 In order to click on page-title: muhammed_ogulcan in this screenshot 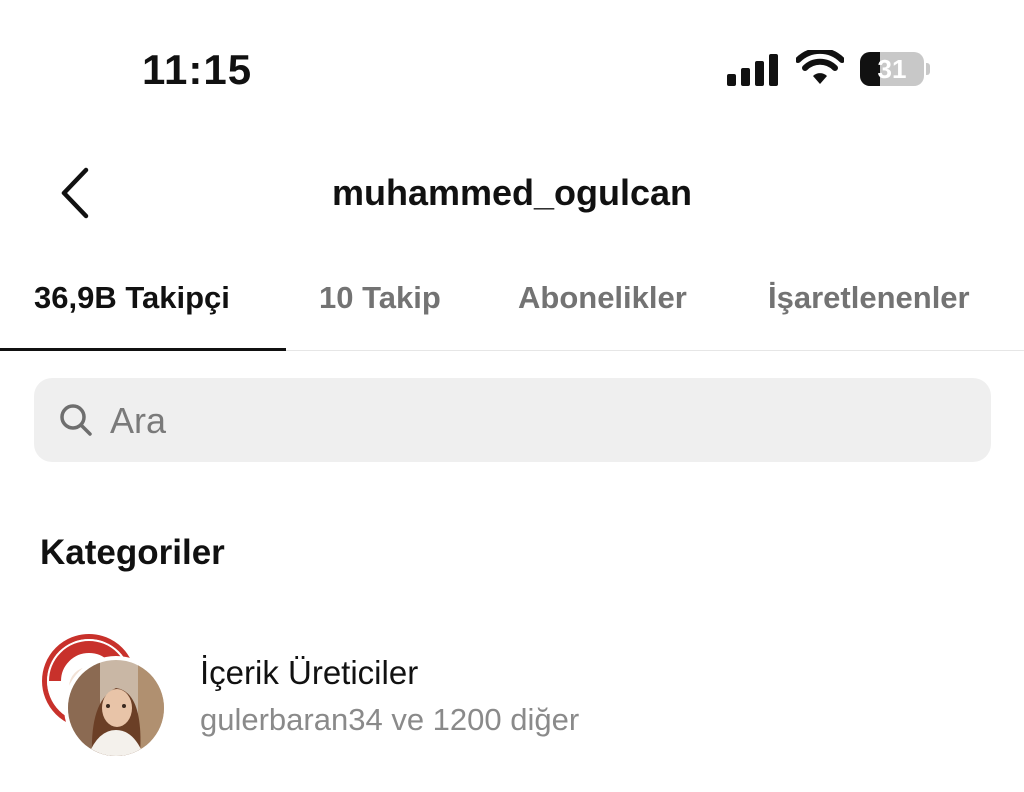, I will do `click(512, 192)`.